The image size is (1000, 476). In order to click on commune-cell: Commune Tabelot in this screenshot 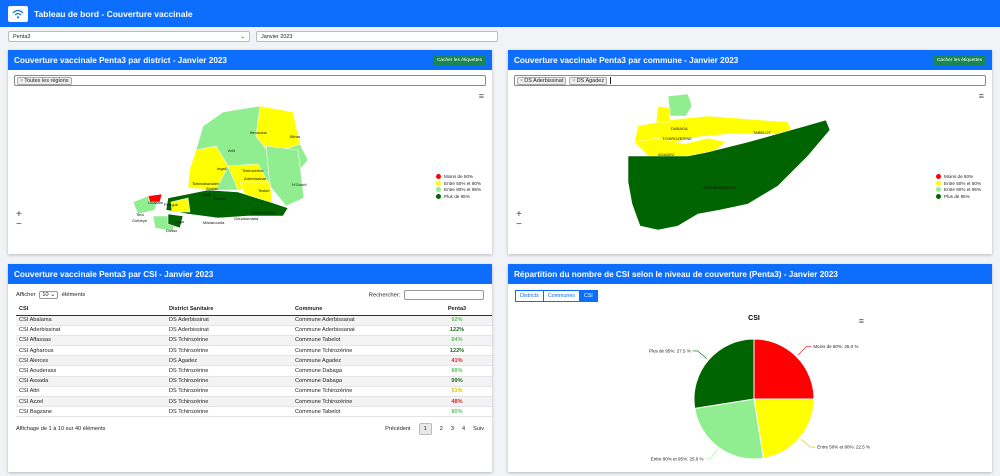, I will do `click(357, 341)`.